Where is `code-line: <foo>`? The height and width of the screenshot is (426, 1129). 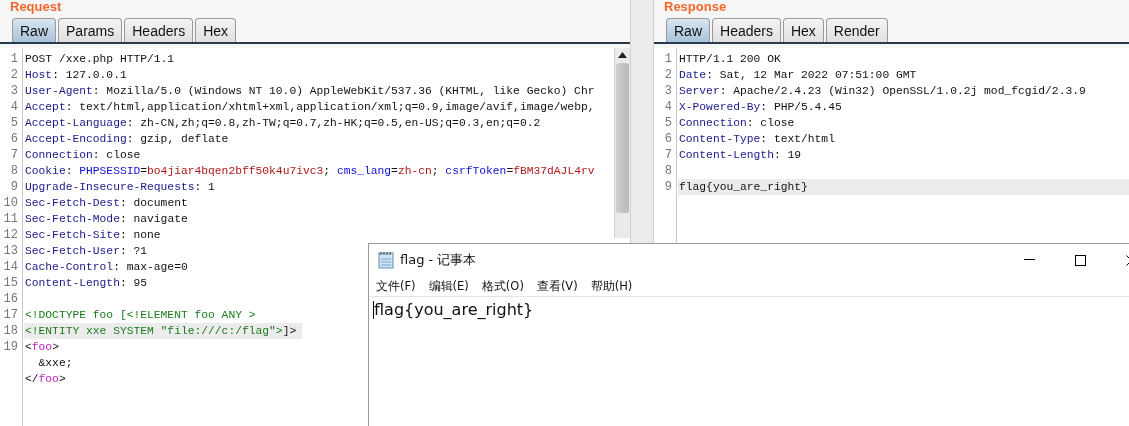 code-line: <foo> is located at coordinates (41, 347).